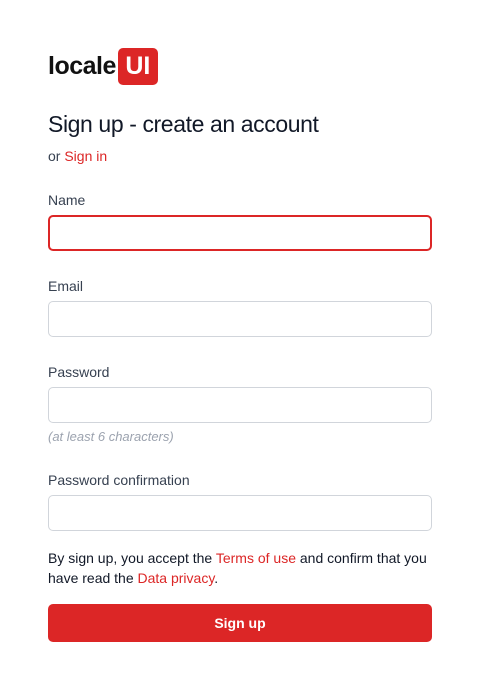  Describe the element at coordinates (183, 124) in the screenshot. I see `page-title: Sign up - create an account` at that location.